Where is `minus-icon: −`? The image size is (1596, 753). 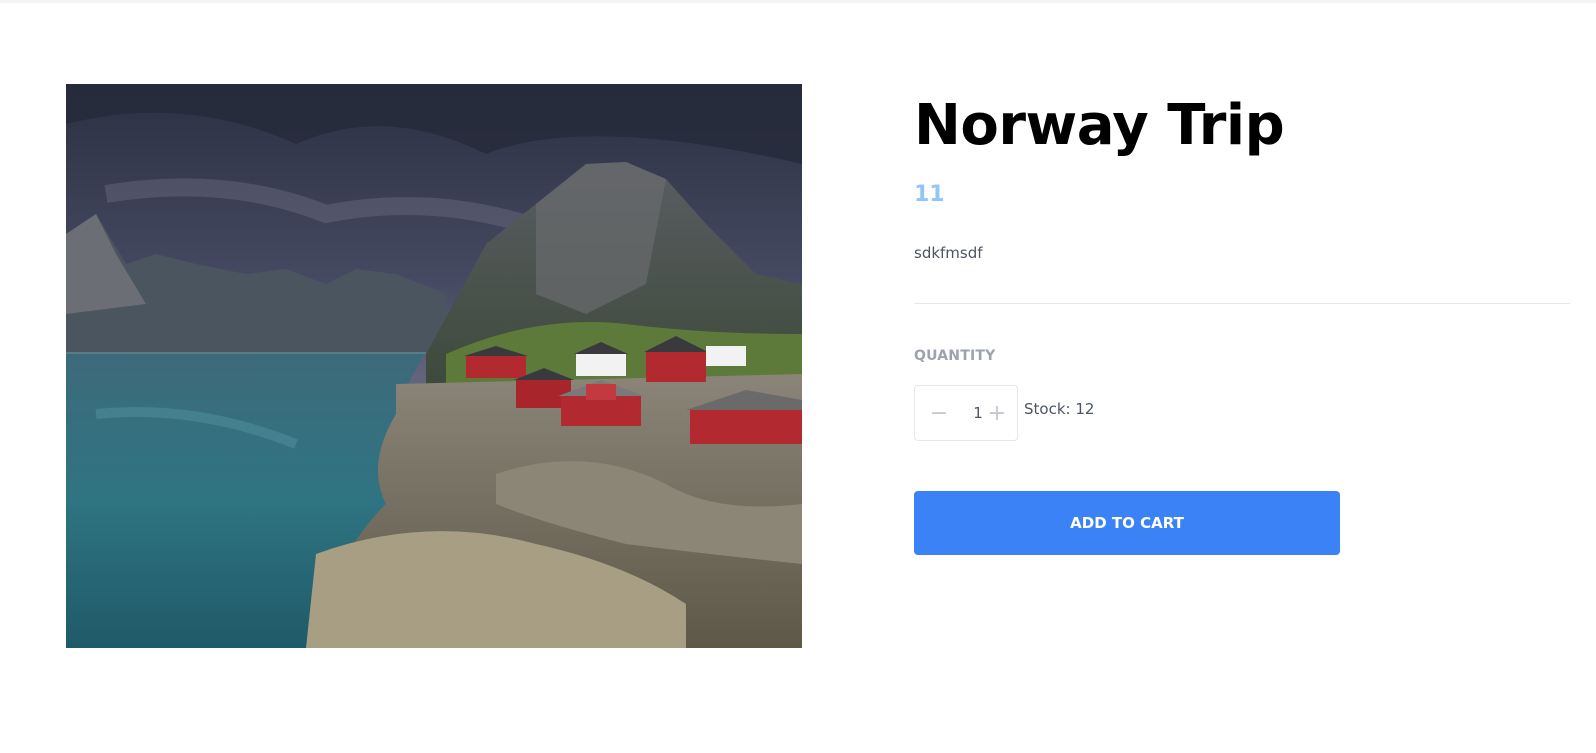
minus-icon: − is located at coordinates (939, 413).